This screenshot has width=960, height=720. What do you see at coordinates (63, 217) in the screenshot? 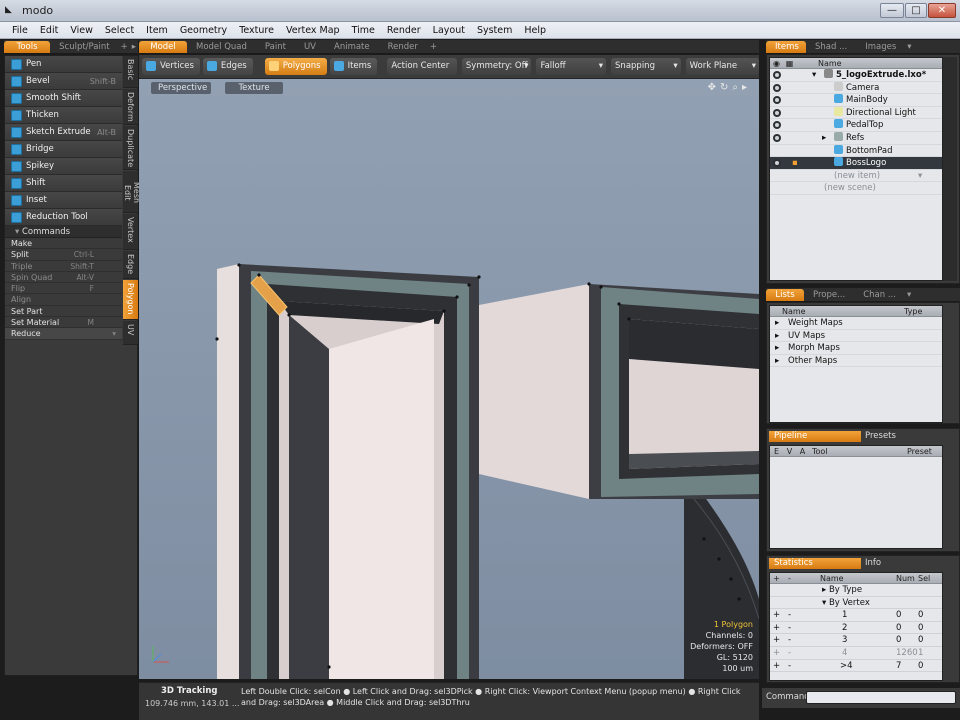
I see `tool-reduction: Reduction Tool` at bounding box center [63, 217].